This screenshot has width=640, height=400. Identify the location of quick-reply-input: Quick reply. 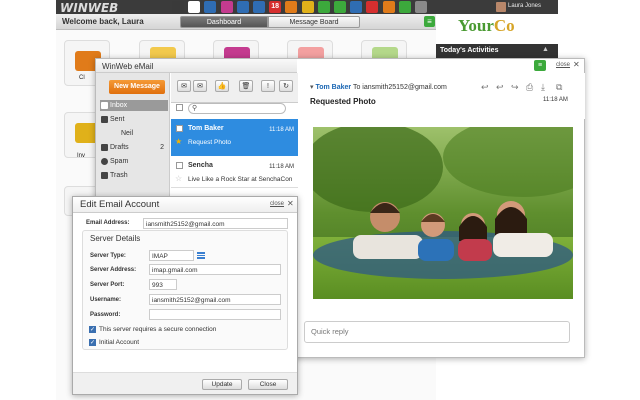
(437, 332).